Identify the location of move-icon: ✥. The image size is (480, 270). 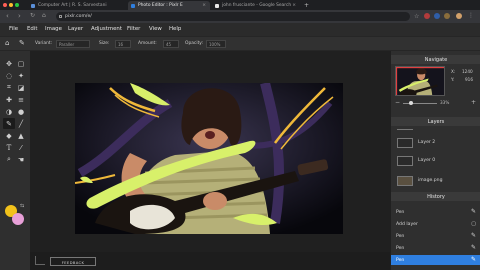
(9, 63).